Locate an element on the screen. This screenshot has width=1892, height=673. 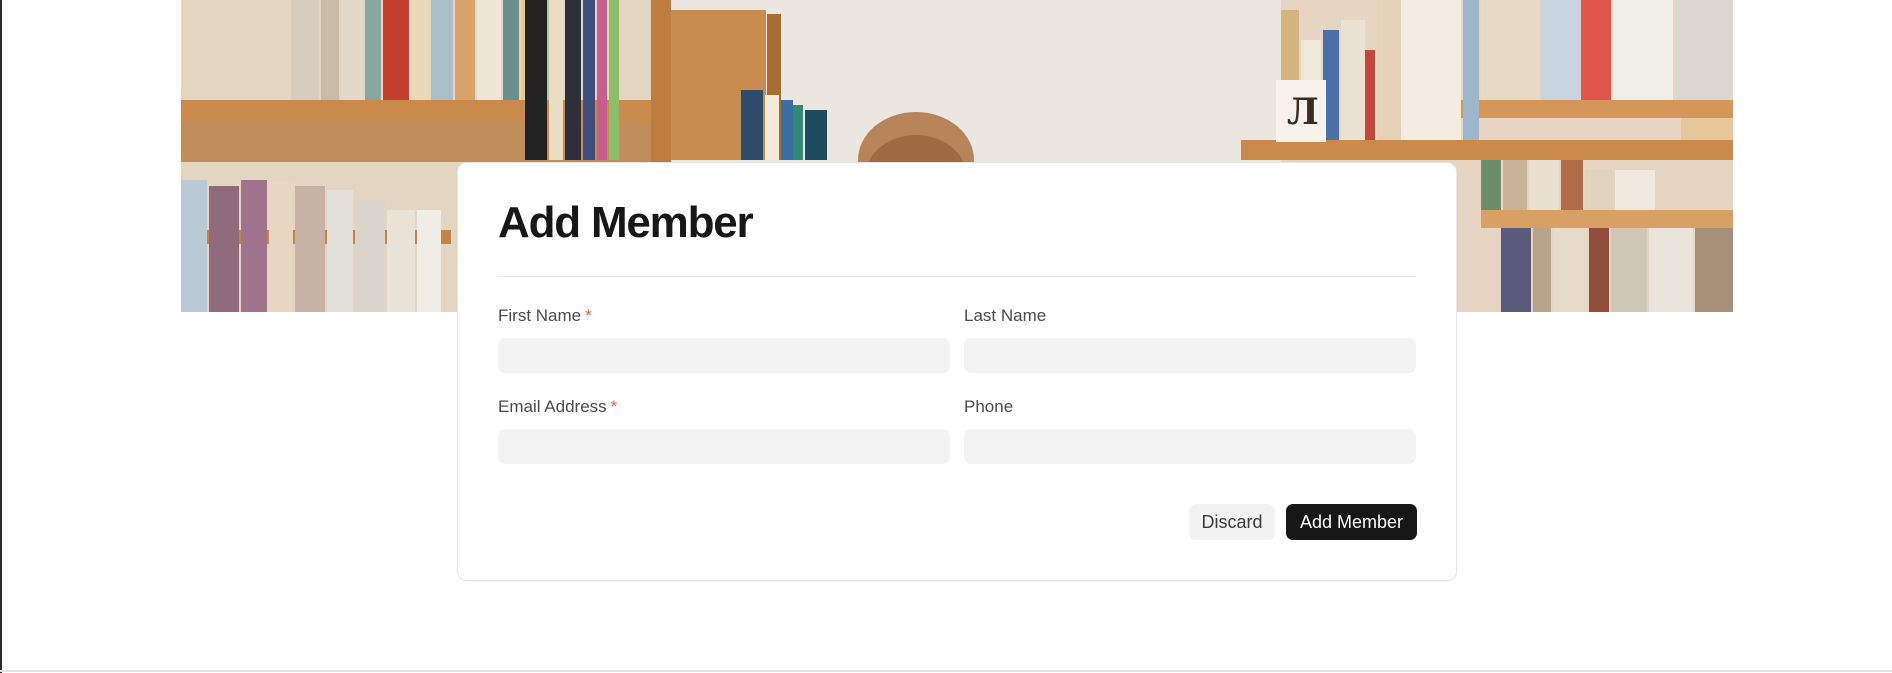
phone-label-text: Phone is located at coordinates (989, 406).